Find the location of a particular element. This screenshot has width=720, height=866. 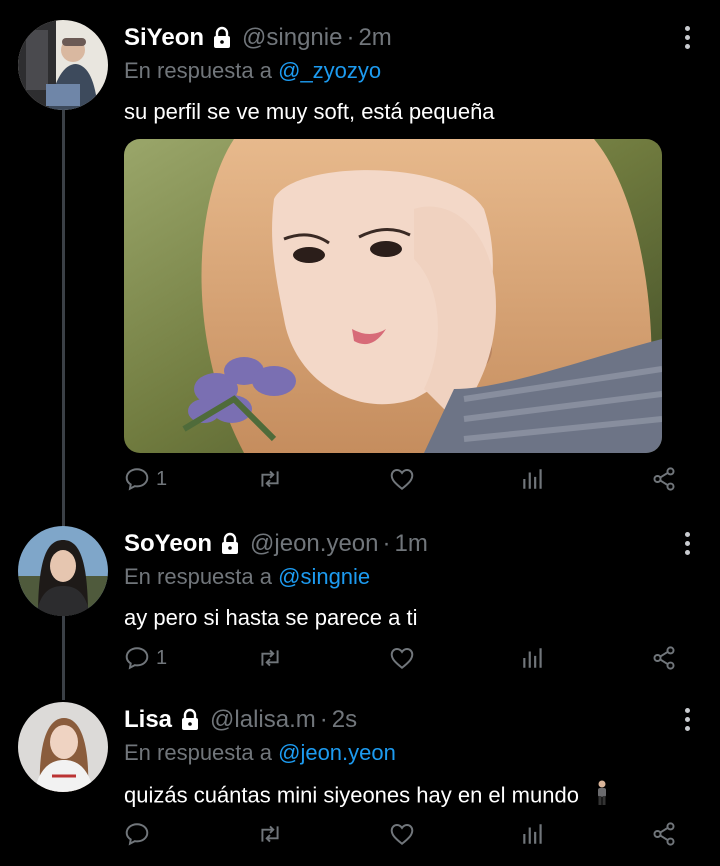

reply-mention-link: @_zyozyo is located at coordinates (329, 70).